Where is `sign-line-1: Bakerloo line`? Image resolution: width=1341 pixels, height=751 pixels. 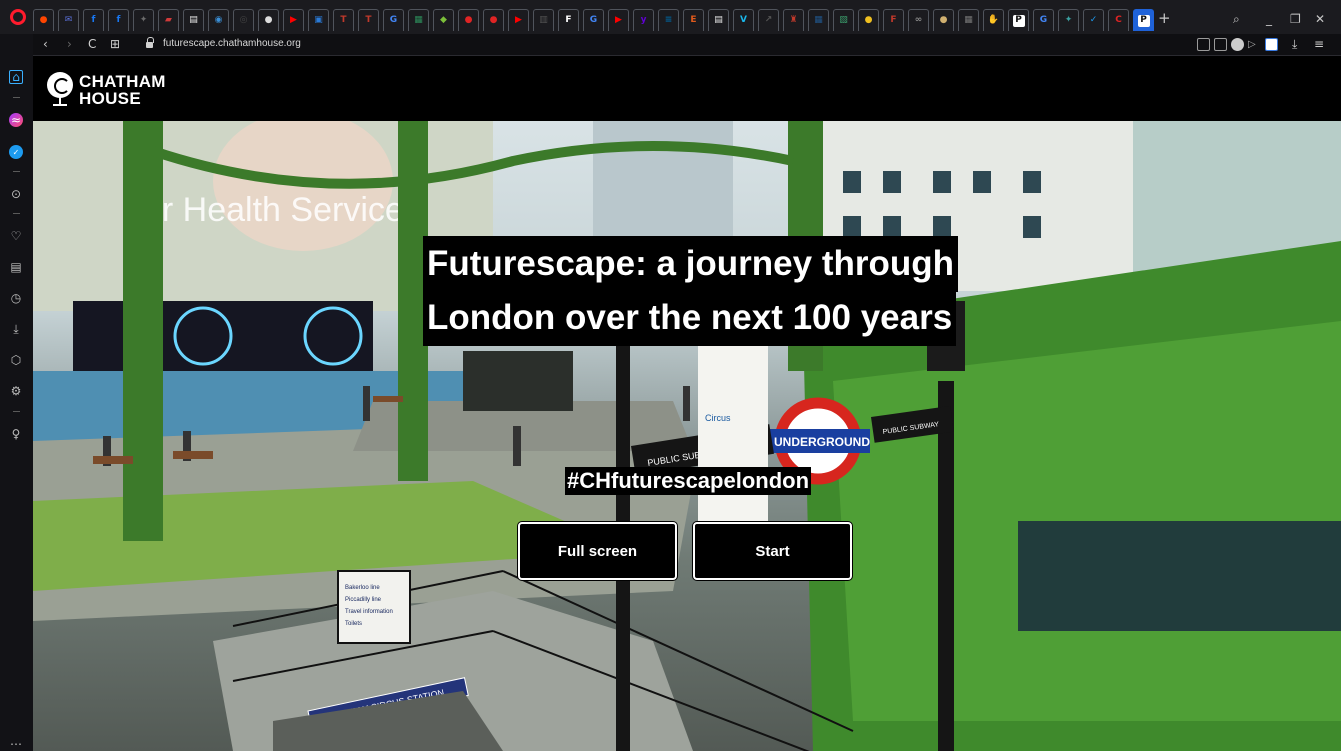 sign-line-1: Bakerloo line is located at coordinates (362, 588).